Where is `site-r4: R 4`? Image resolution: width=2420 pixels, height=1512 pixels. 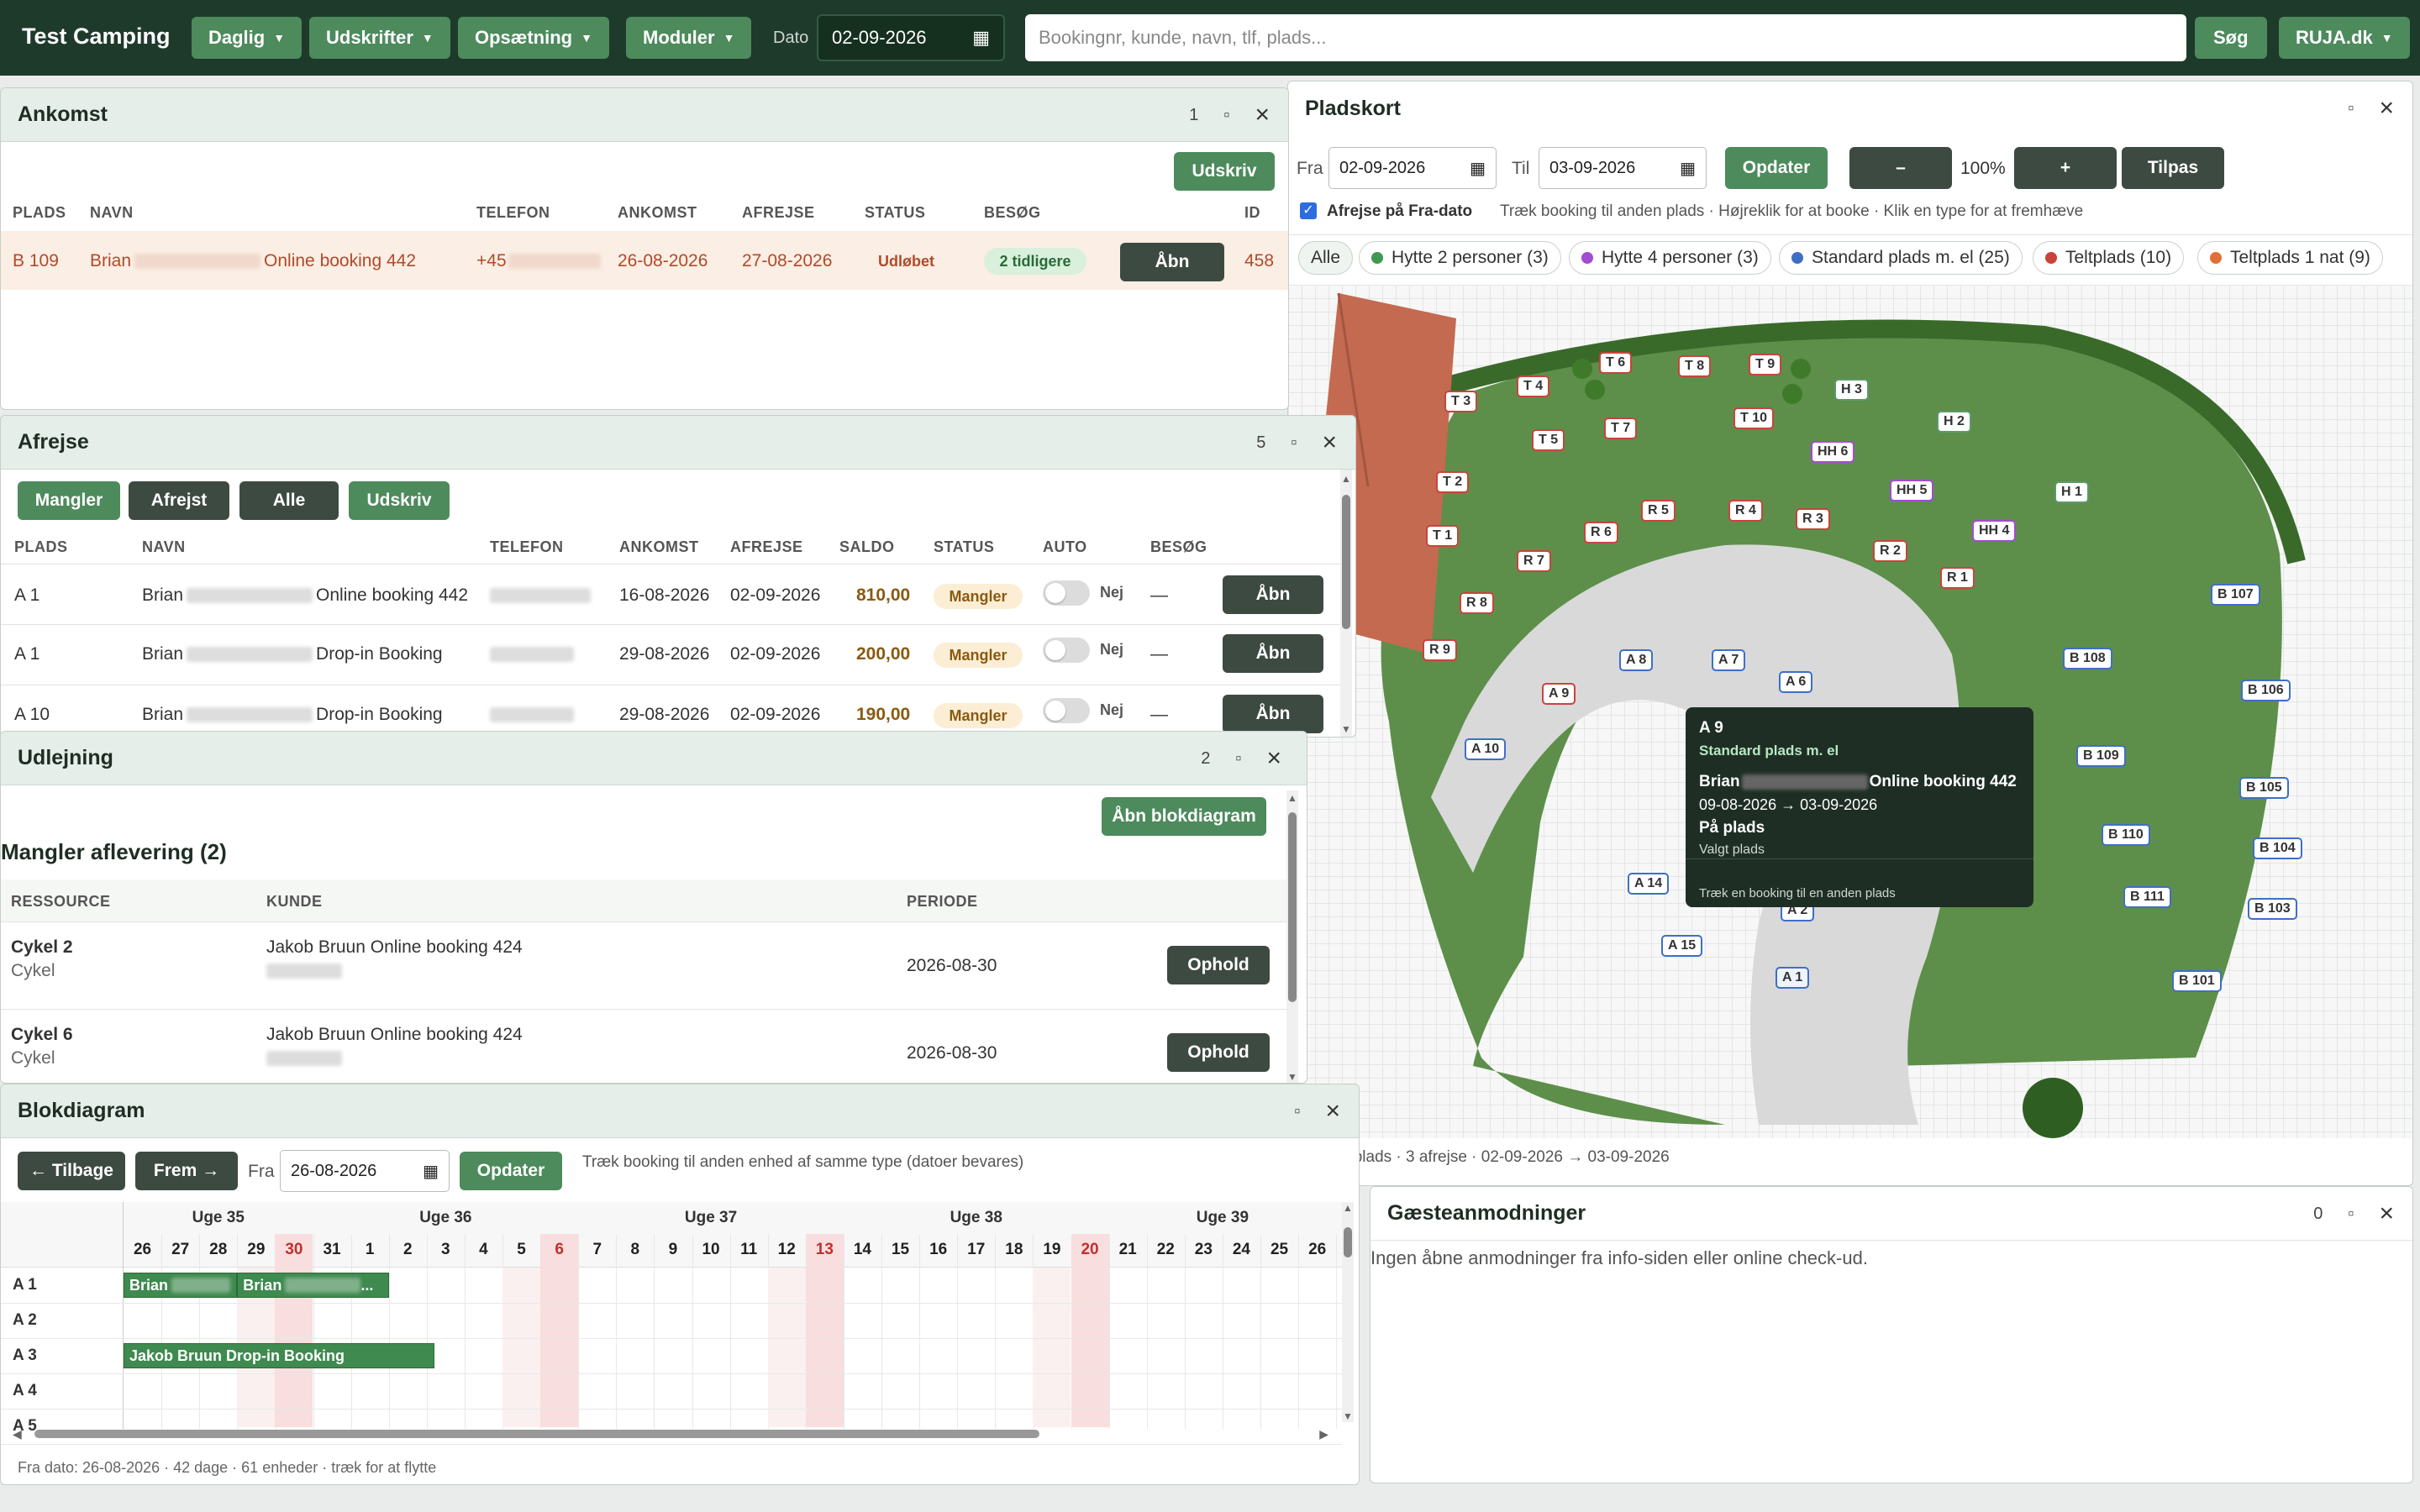
site-r4: R 4 is located at coordinates (1745, 511).